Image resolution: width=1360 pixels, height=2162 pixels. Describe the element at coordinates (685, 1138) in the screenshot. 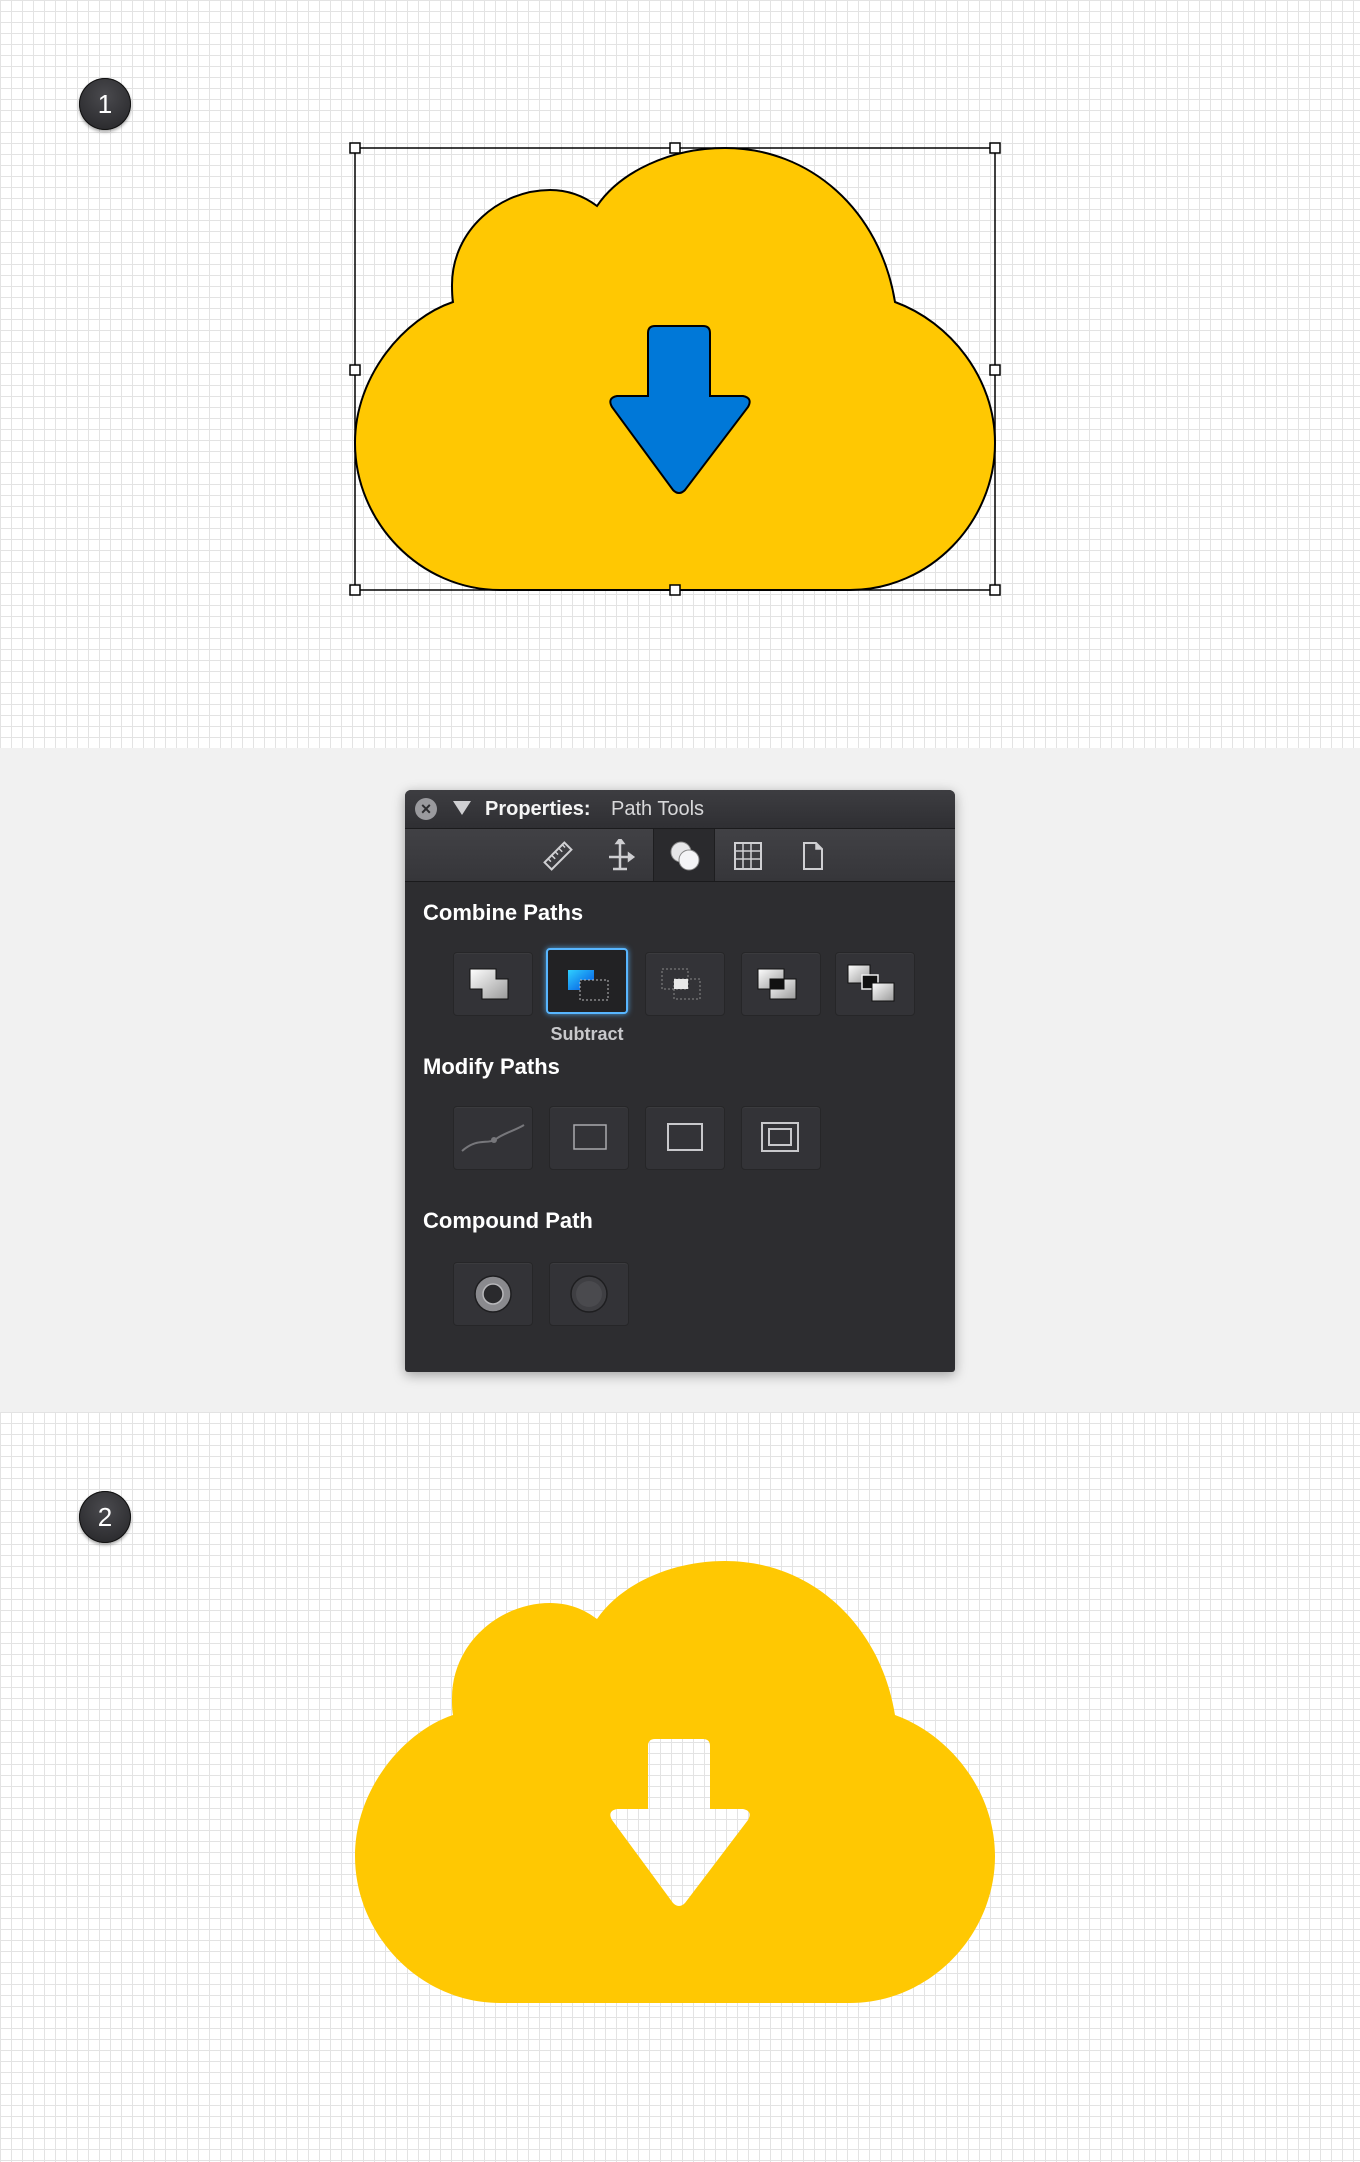

I see `outset-path-button` at that location.